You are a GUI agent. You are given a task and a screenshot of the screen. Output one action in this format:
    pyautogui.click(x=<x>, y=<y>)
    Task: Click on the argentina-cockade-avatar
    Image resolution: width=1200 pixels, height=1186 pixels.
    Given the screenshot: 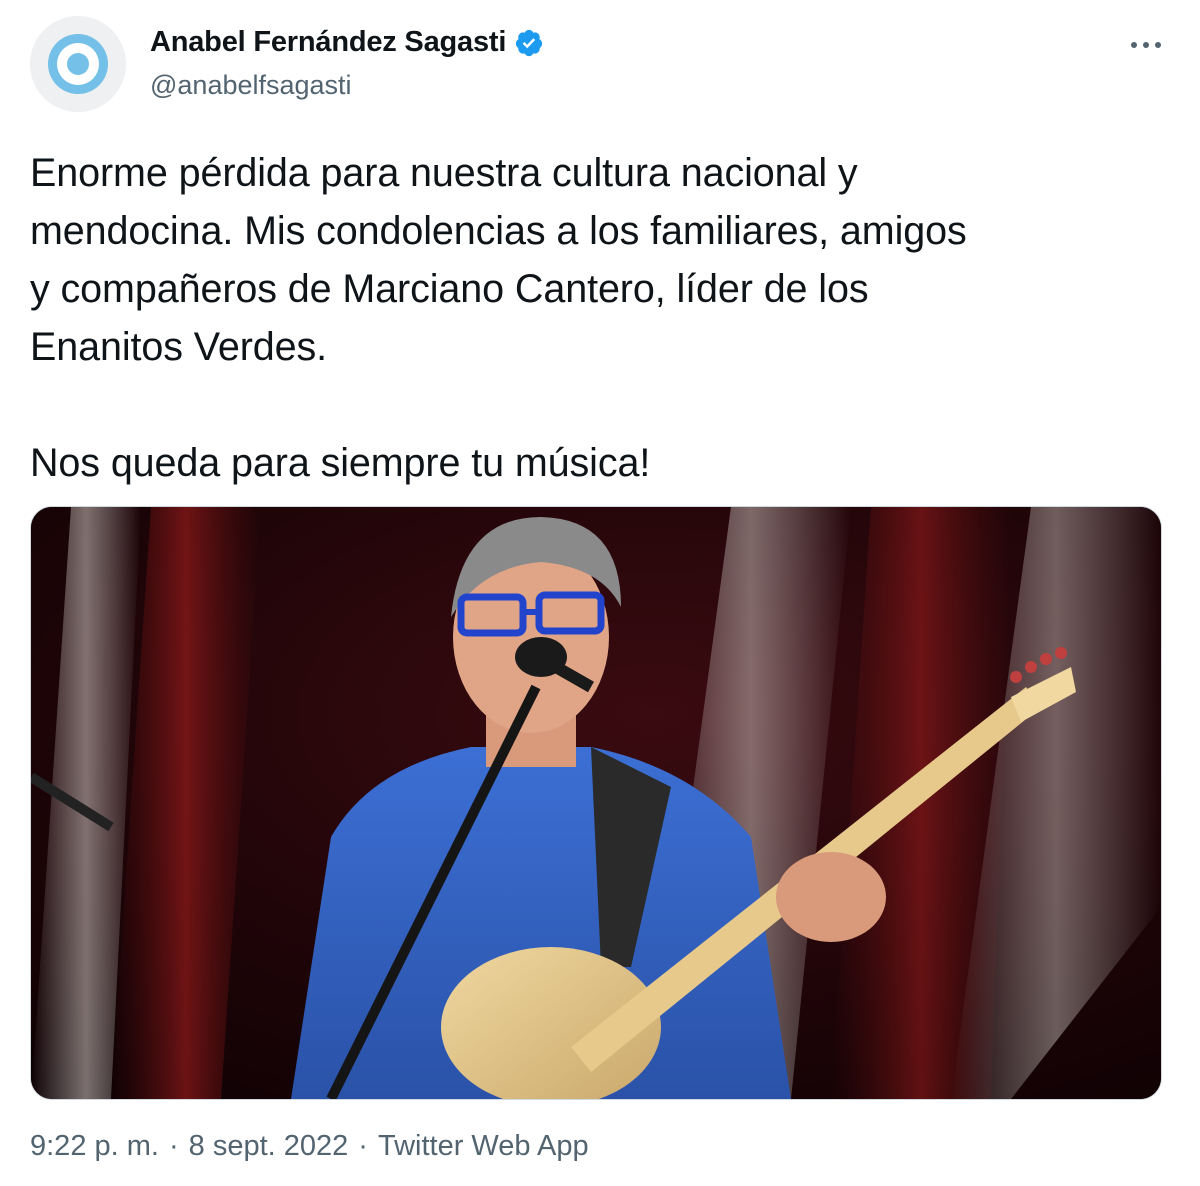 What is the action you would take?
    pyautogui.click(x=78, y=64)
    